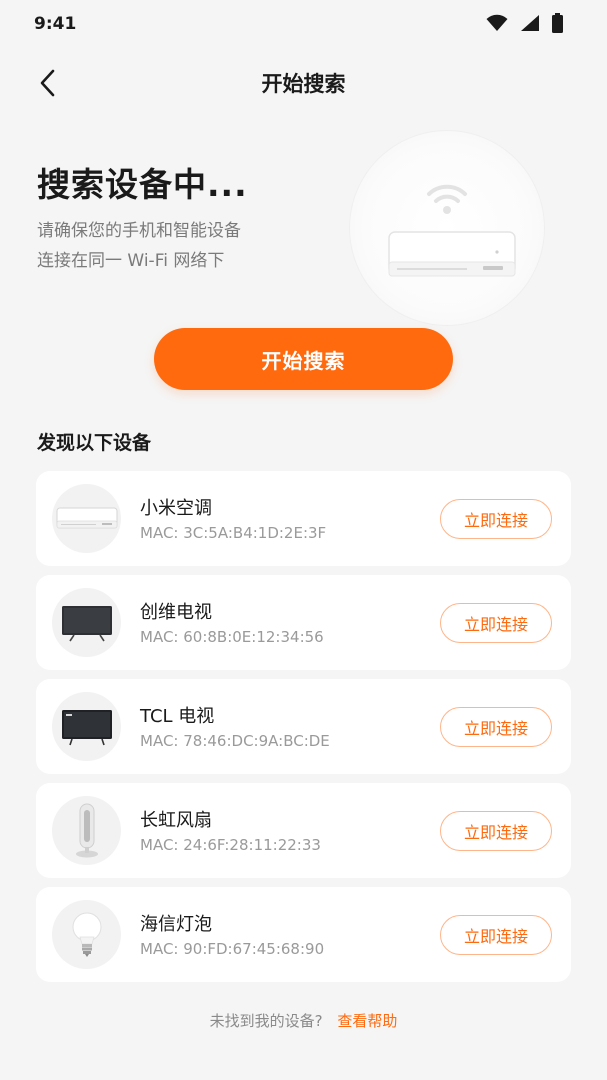 Image resolution: width=607 pixels, height=1080 pixels. Describe the element at coordinates (235, 741) in the screenshot. I see `device-mac-address: MAC: 78:46:DC:9A:BC:DE` at that location.